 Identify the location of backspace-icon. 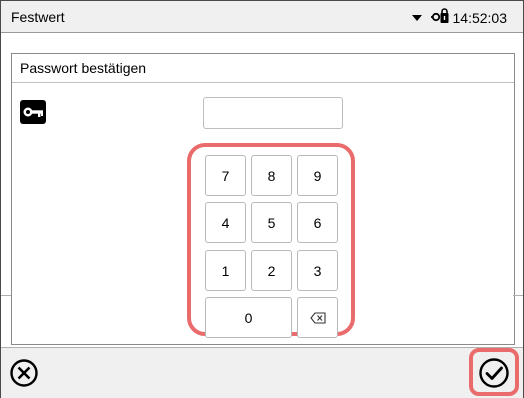
(317, 317).